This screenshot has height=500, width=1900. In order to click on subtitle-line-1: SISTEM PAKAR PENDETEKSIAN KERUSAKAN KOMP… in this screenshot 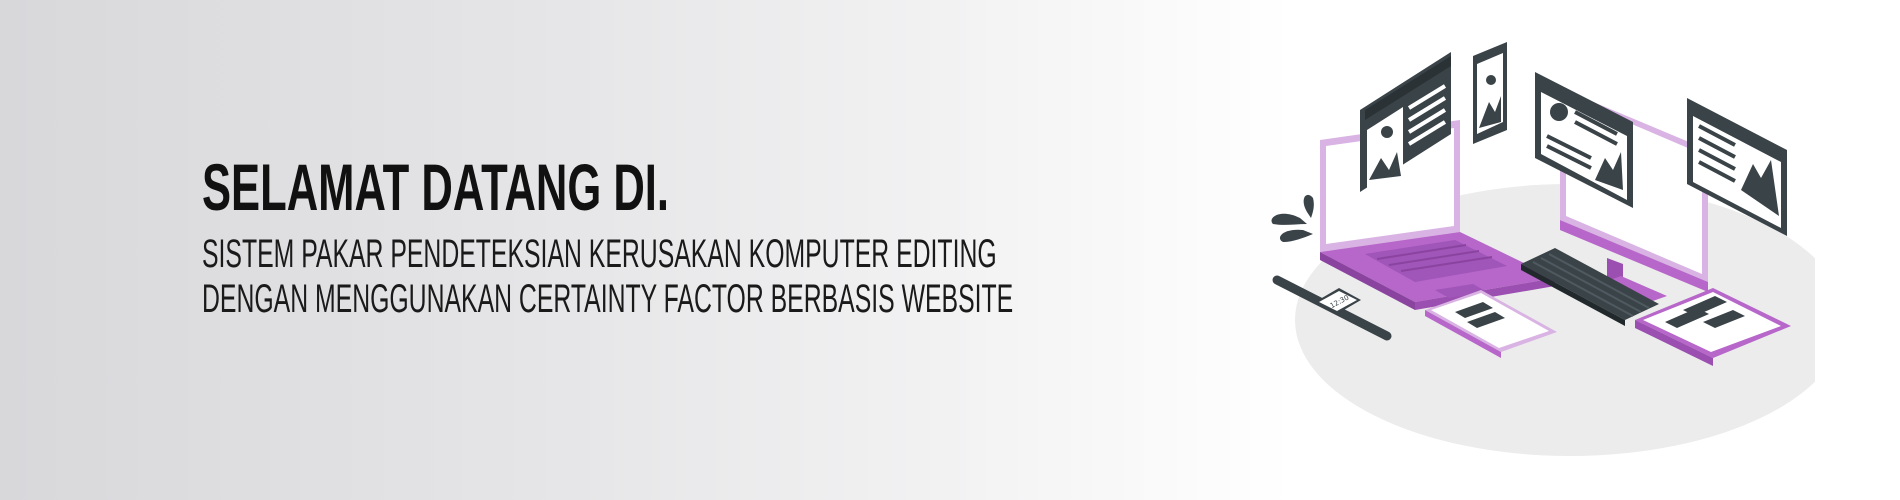, I will do `click(599, 254)`.